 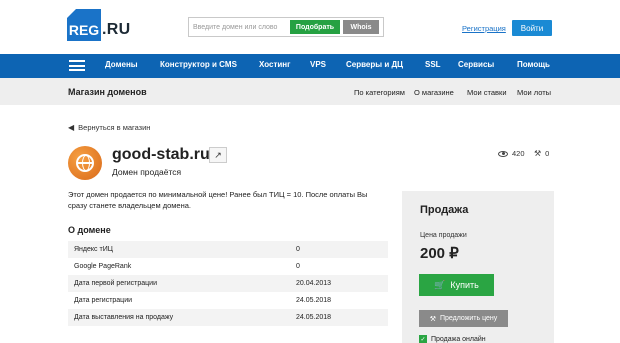 I want to click on views-count: 420, so click(x=518, y=153).